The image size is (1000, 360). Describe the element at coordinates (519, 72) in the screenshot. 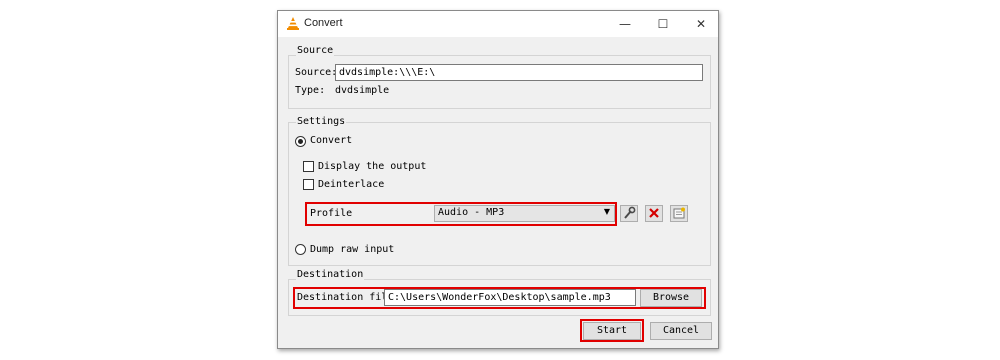

I see `source-input: dvdsimple:\\\E:\` at that location.